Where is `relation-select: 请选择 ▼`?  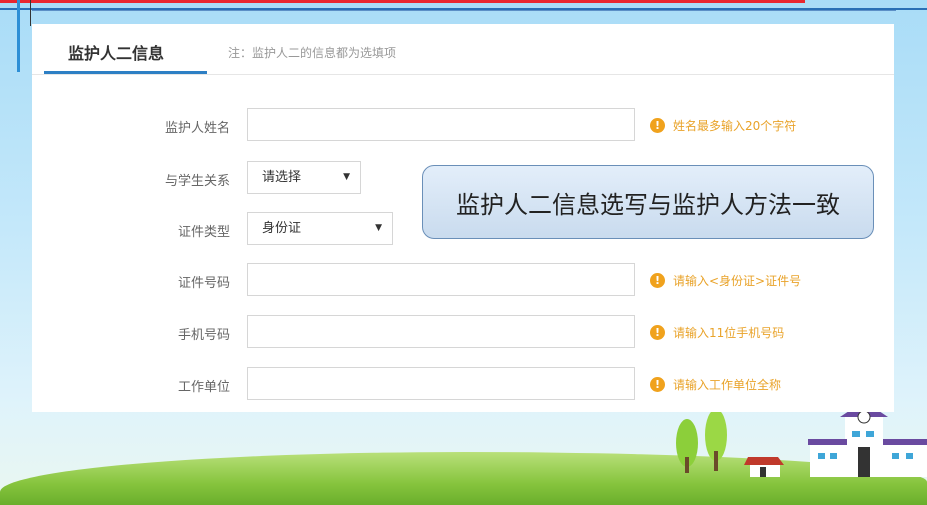 relation-select: 请选择 ▼ is located at coordinates (304, 177).